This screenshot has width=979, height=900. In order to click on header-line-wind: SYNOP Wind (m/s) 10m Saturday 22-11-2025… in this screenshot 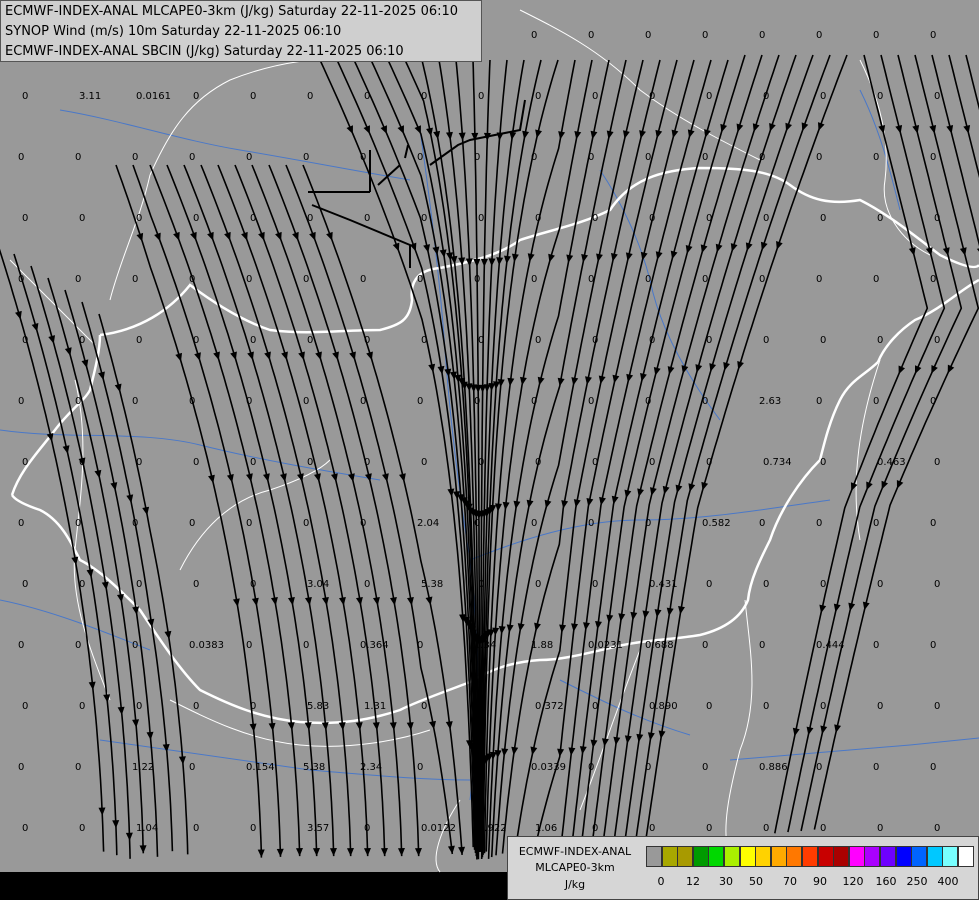, I will do `click(173, 31)`.